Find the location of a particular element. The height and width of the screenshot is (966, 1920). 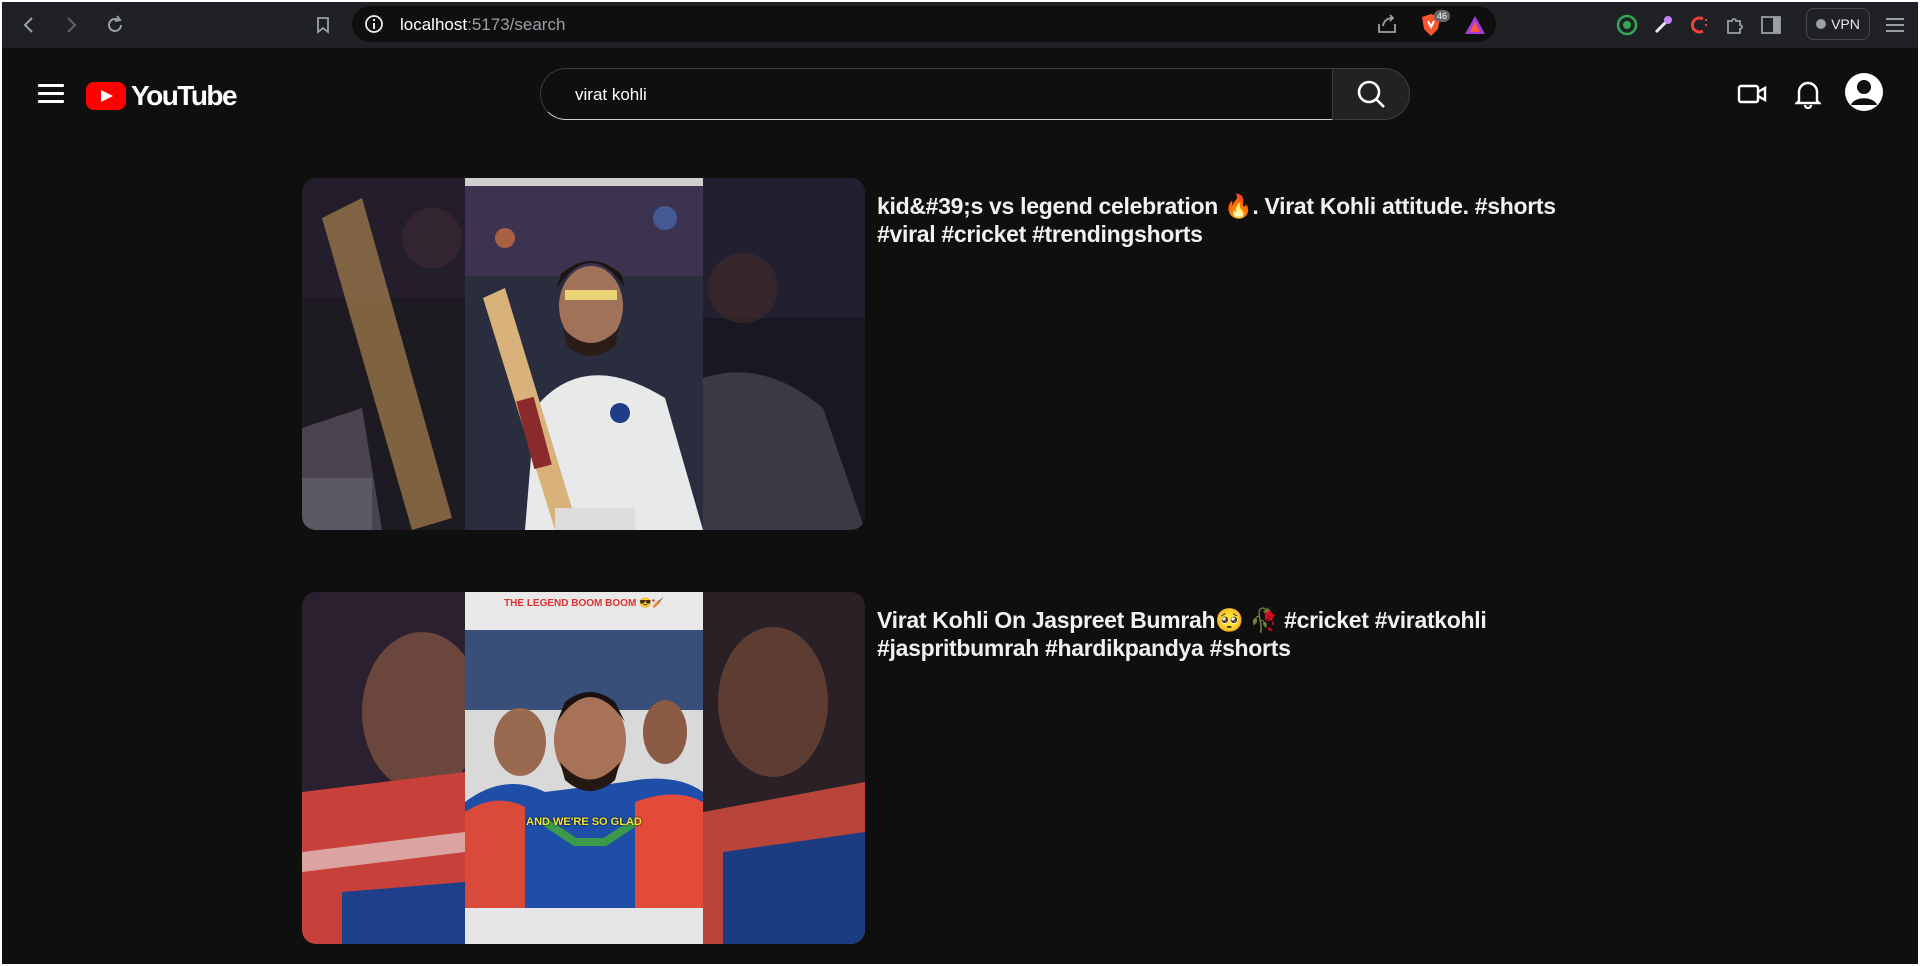

thumbnail-caption-top: THE LEGEND BOOM BOOM 😎🏏 is located at coordinates (584, 603).